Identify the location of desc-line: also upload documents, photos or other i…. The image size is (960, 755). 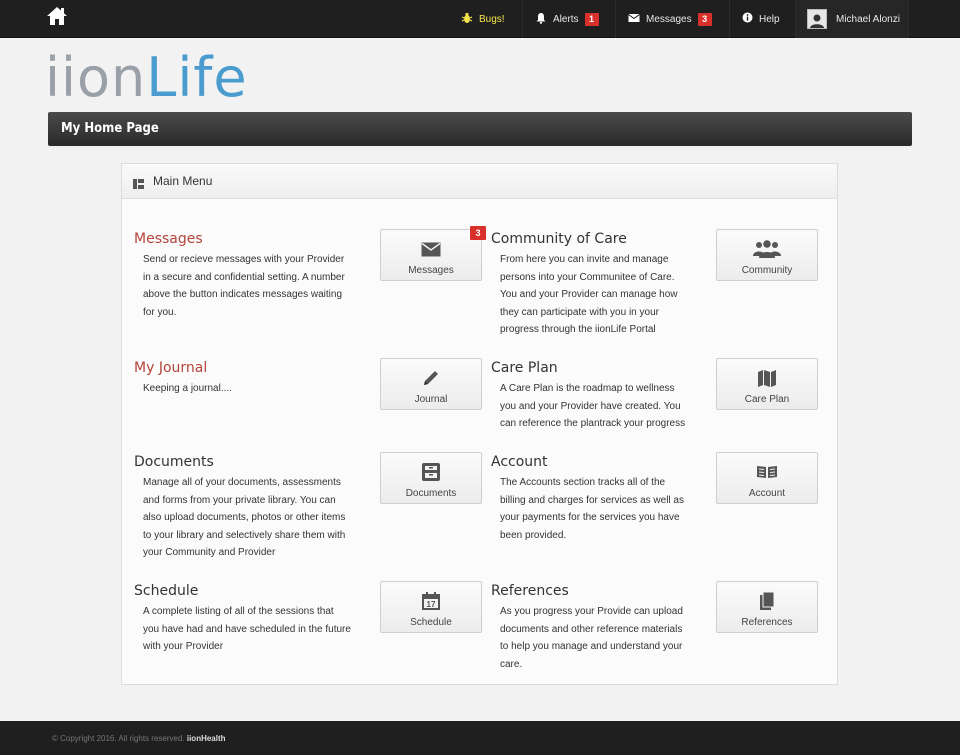
(244, 518).